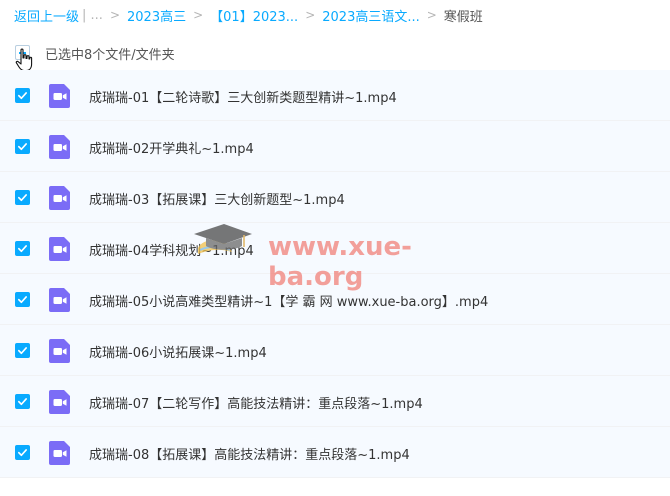 Image resolution: width=670 pixels, height=496 pixels. Describe the element at coordinates (335, 248) in the screenshot. I see `file-row: 成瑞瑞-04学科规划~1.mp4` at that location.